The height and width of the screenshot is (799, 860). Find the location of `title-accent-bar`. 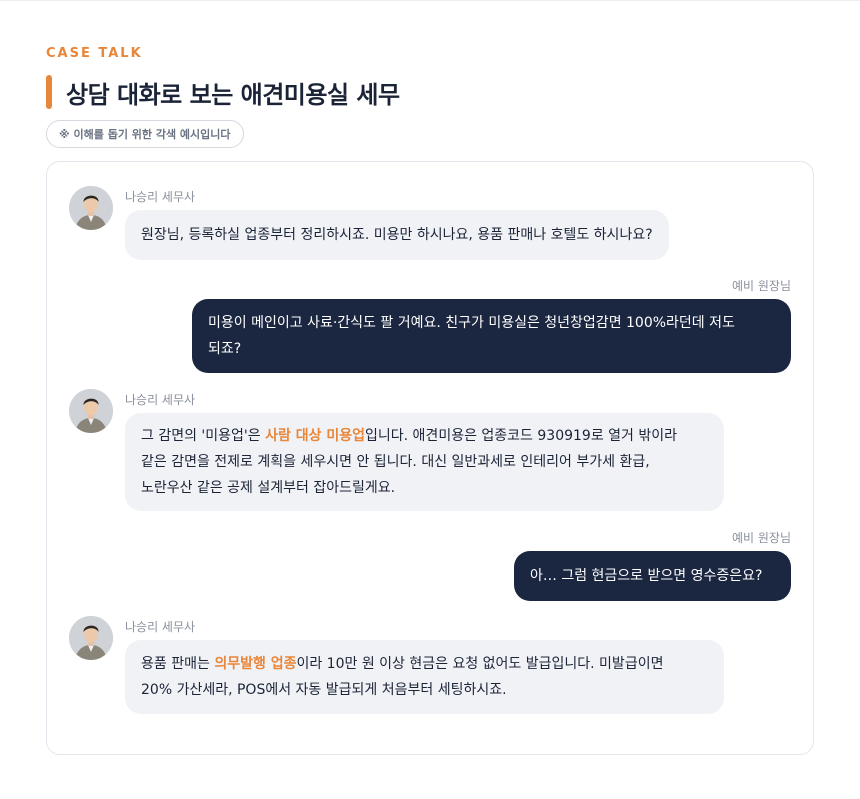

title-accent-bar is located at coordinates (49, 92).